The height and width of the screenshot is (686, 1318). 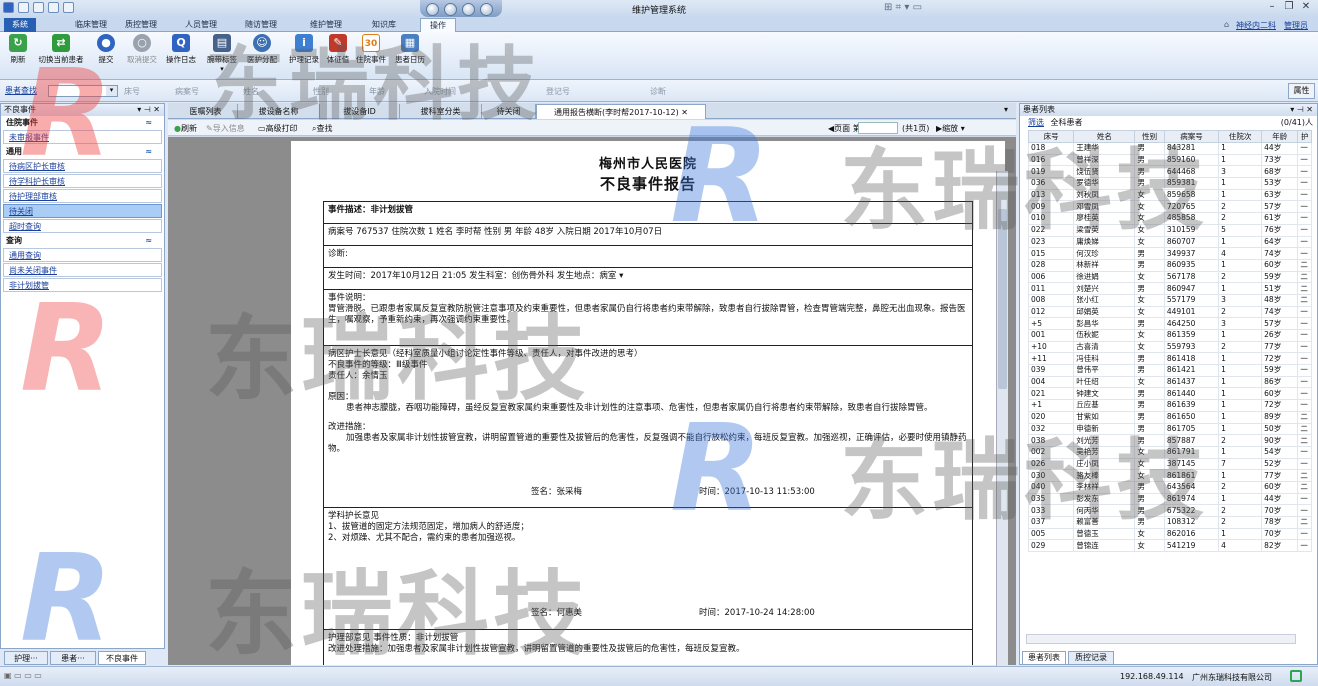 What do you see at coordinates (1169, 242) in the screenshot?
I see `table-row: 023 庸焕娣女 860707 1 64岁一` at bounding box center [1169, 242].